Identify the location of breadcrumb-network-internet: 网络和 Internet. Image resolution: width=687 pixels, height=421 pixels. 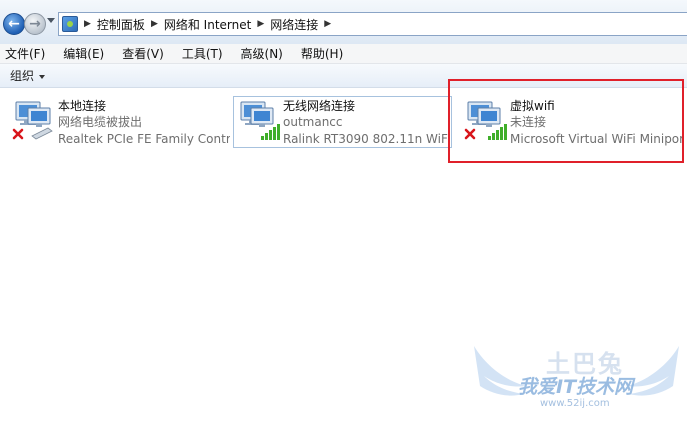
(207, 24).